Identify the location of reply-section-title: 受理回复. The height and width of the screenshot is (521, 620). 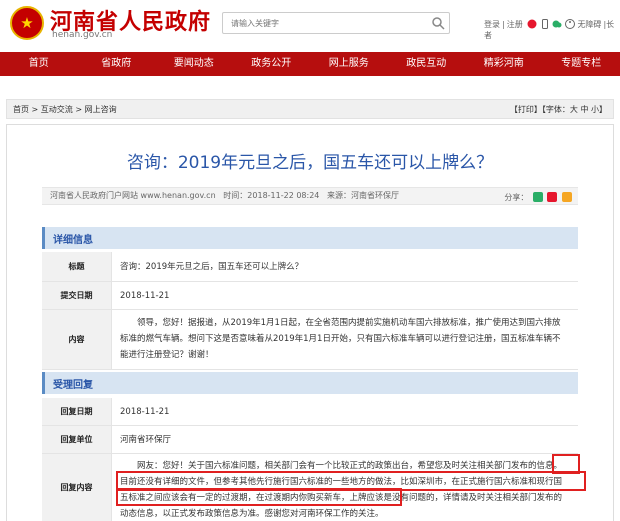
(73, 385).